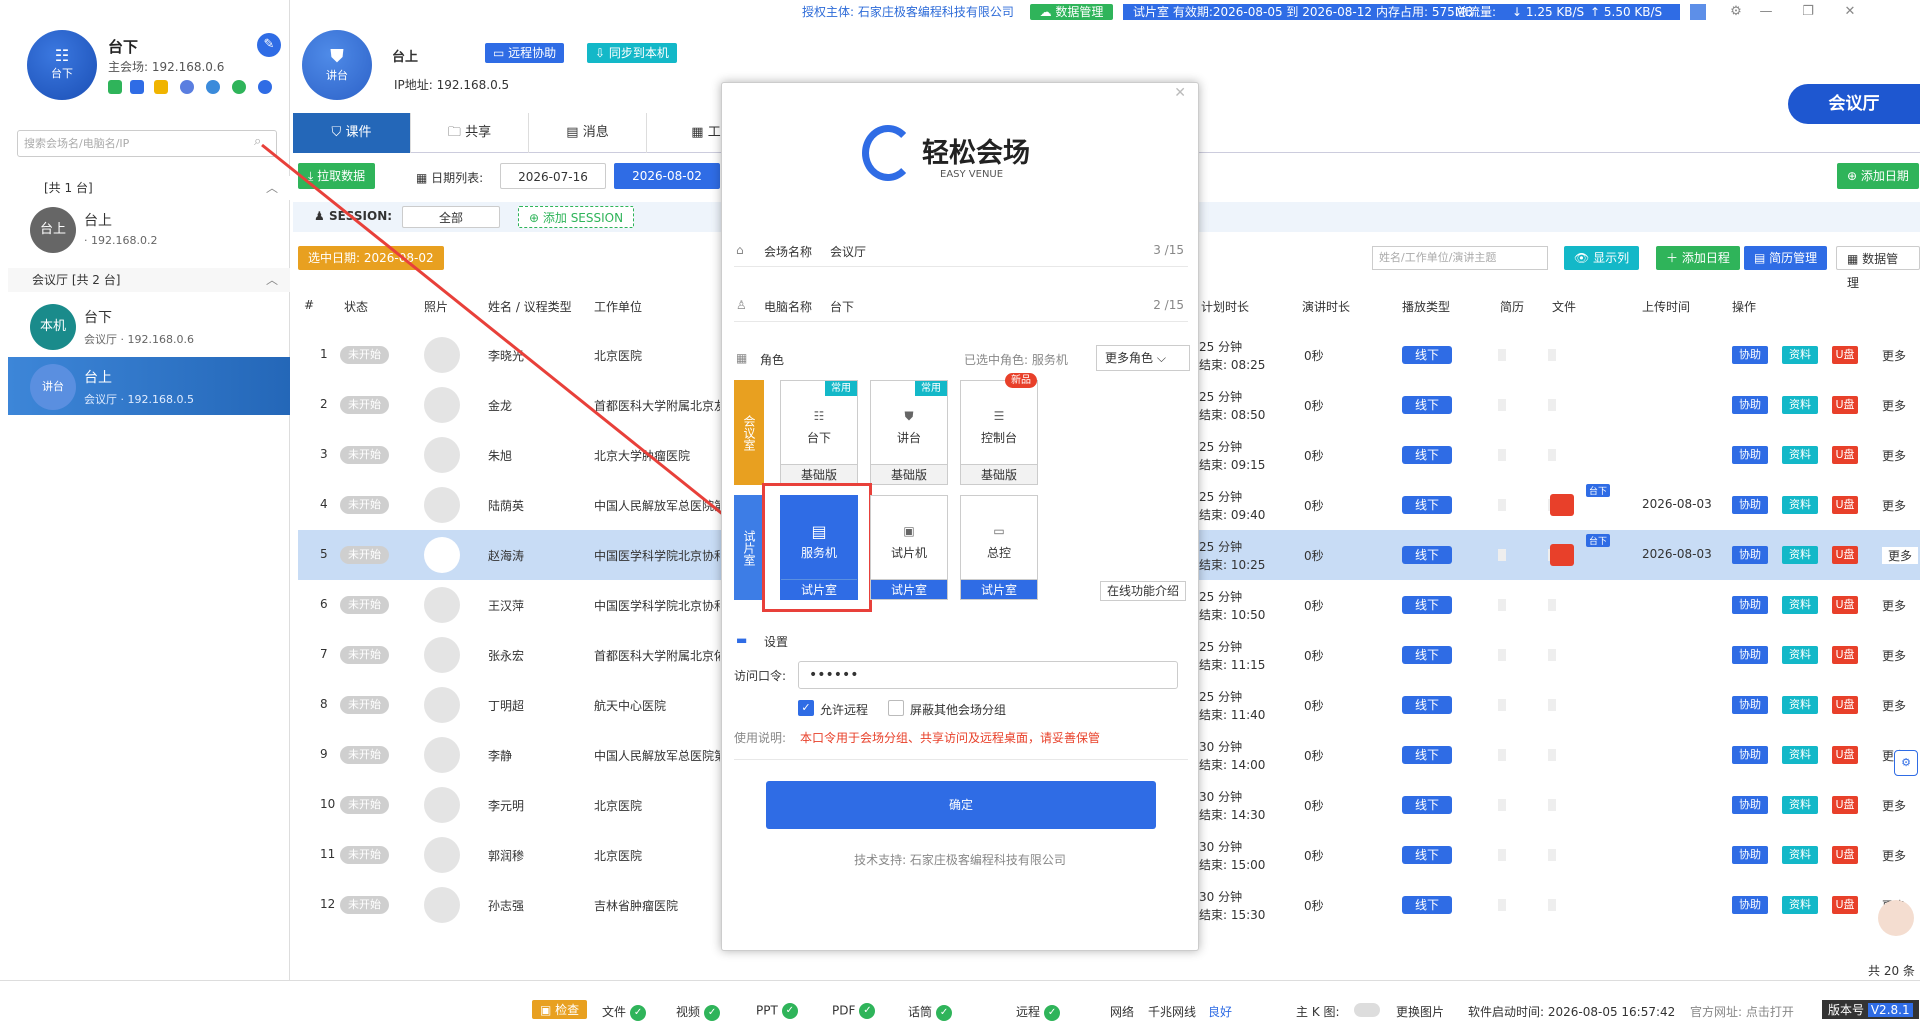 Image resolution: width=1920 pixels, height=1027 pixels. What do you see at coordinates (470, 133) in the screenshot?
I see `tab-share: 🗀 共享` at bounding box center [470, 133].